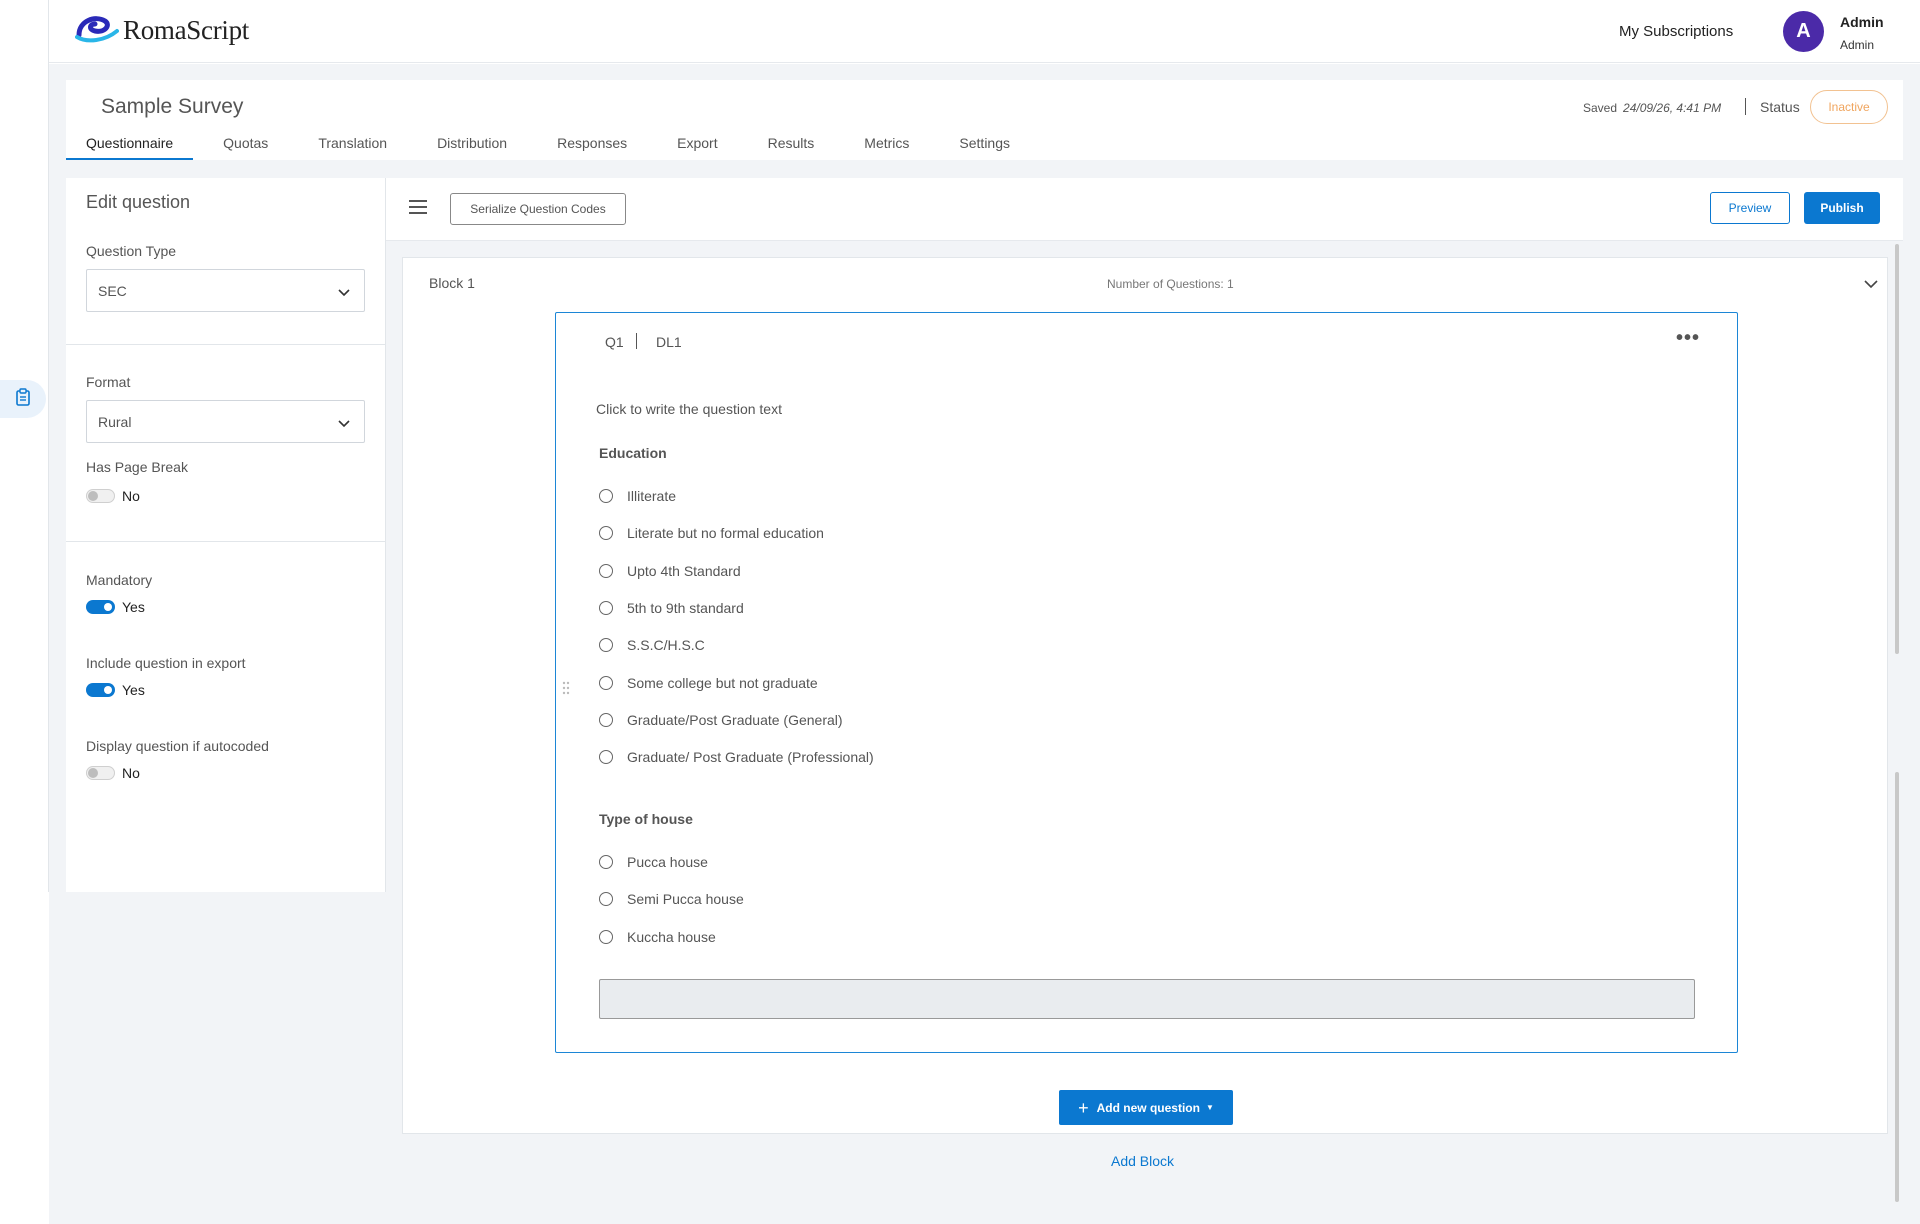 Image resolution: width=1920 pixels, height=1224 pixels. I want to click on my-subscriptions-link: My Subscriptions, so click(1676, 31).